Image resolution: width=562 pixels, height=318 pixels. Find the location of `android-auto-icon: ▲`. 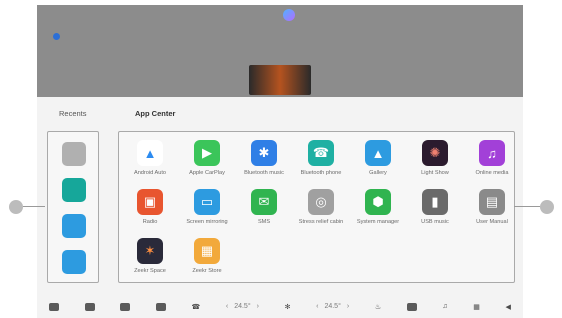

android-auto-icon: ▲ is located at coordinates (150, 153).